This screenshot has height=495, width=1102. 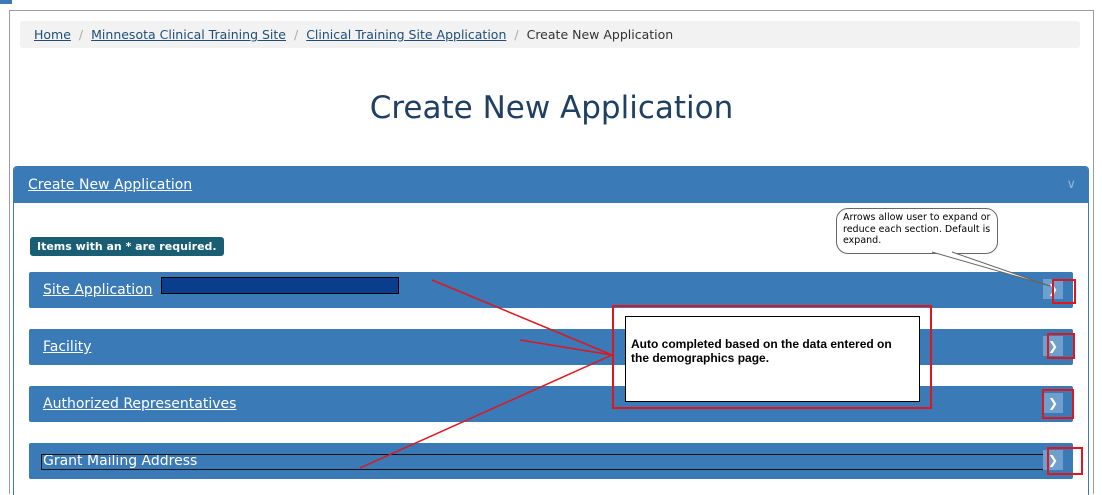 What do you see at coordinates (280, 285) in the screenshot?
I see `site-application-value-box` at bounding box center [280, 285].